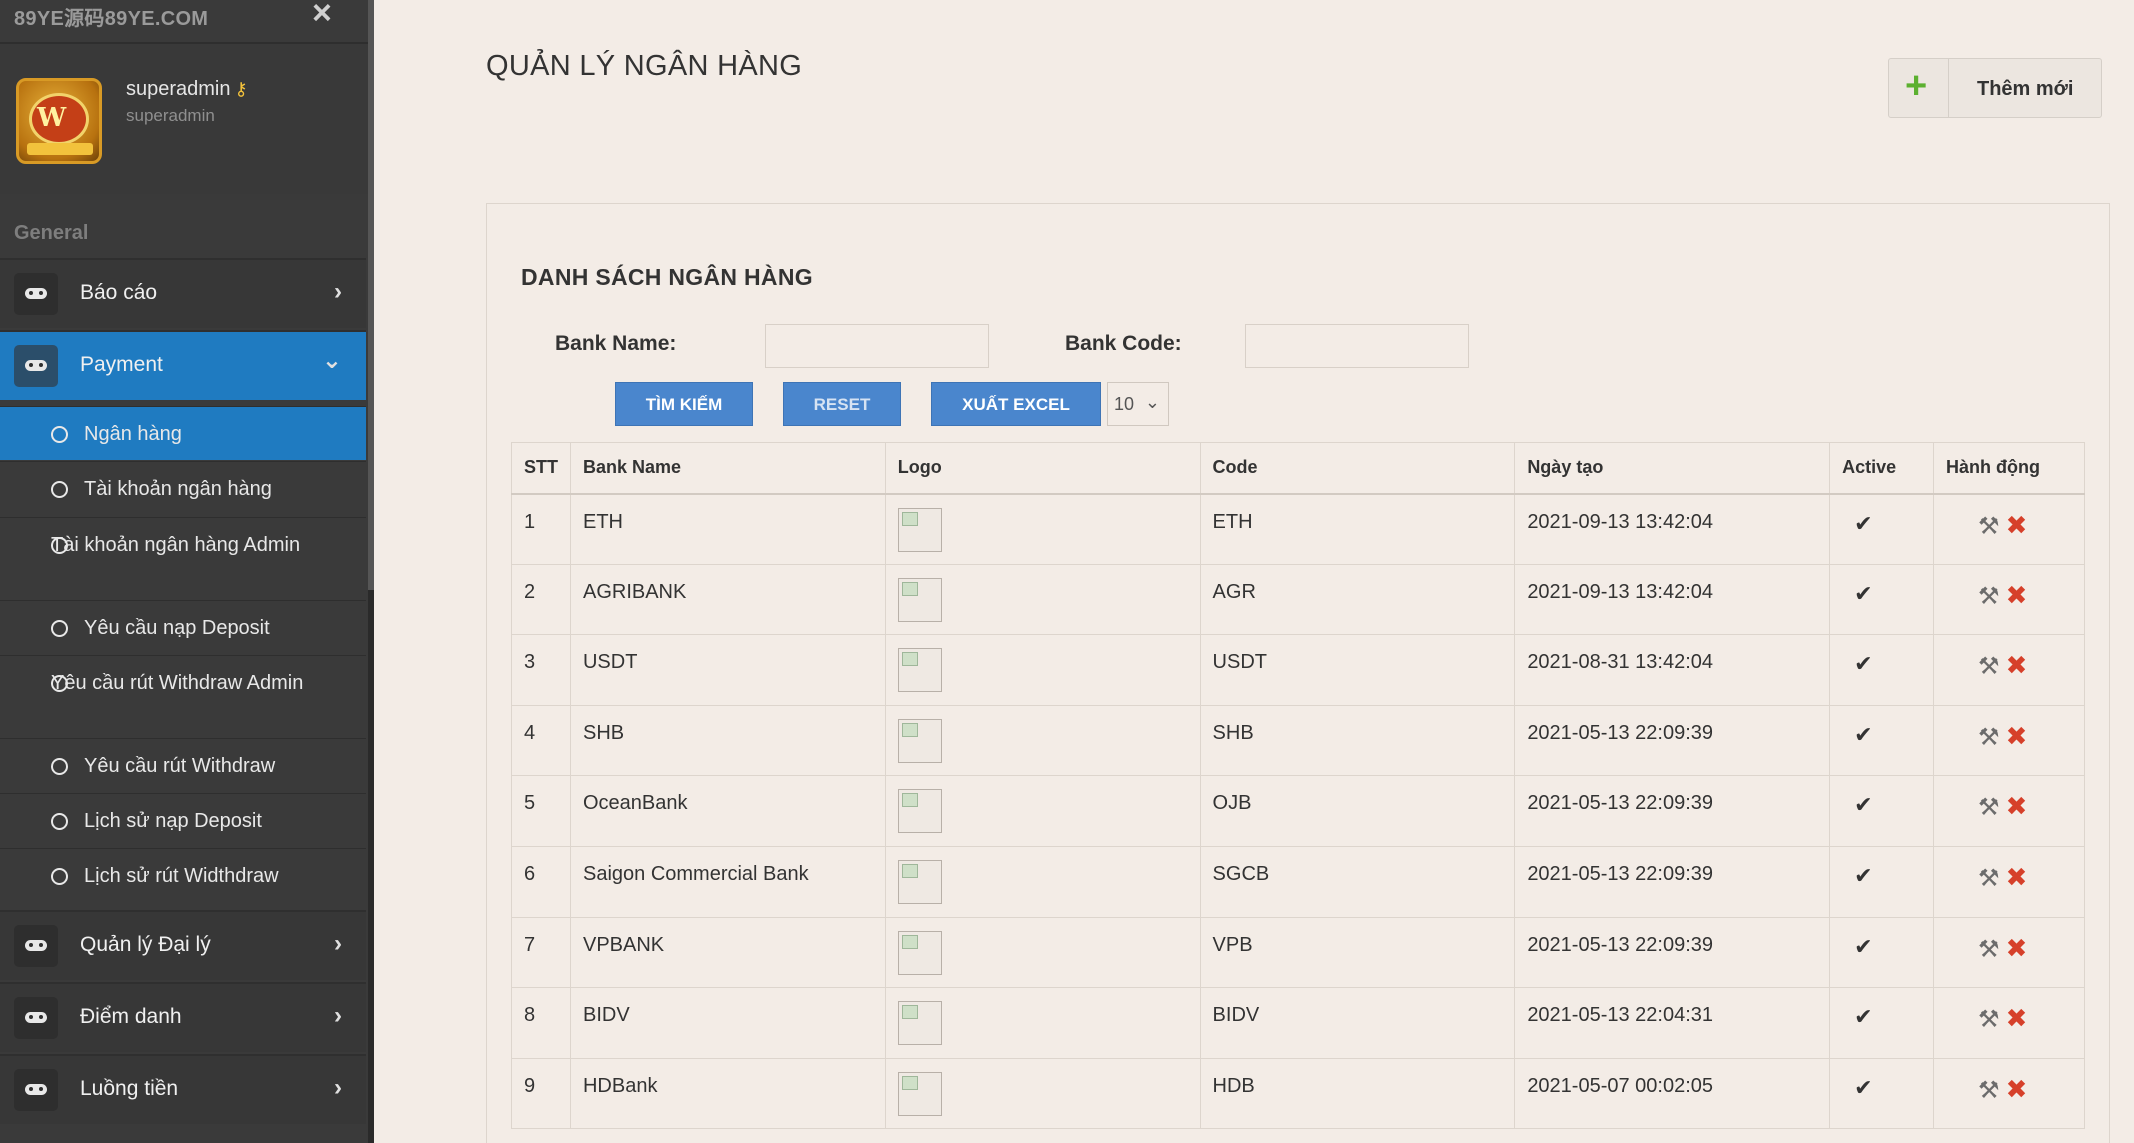 Image resolution: width=2134 pixels, height=1143 pixels. What do you see at coordinates (727, 599) in the screenshot?
I see `cell-bank-name: AGRIBANK` at bounding box center [727, 599].